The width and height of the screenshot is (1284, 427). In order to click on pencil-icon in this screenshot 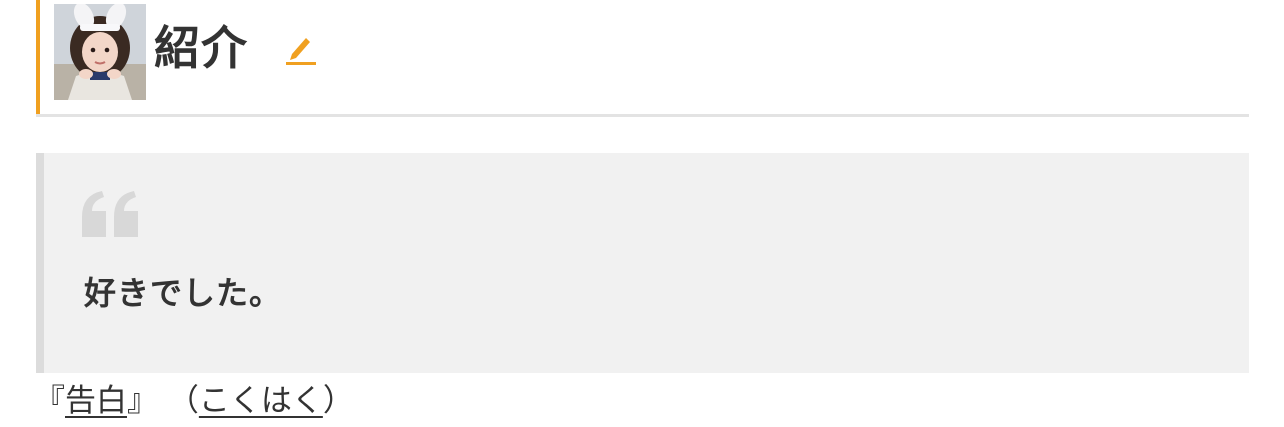, I will do `click(301, 51)`.